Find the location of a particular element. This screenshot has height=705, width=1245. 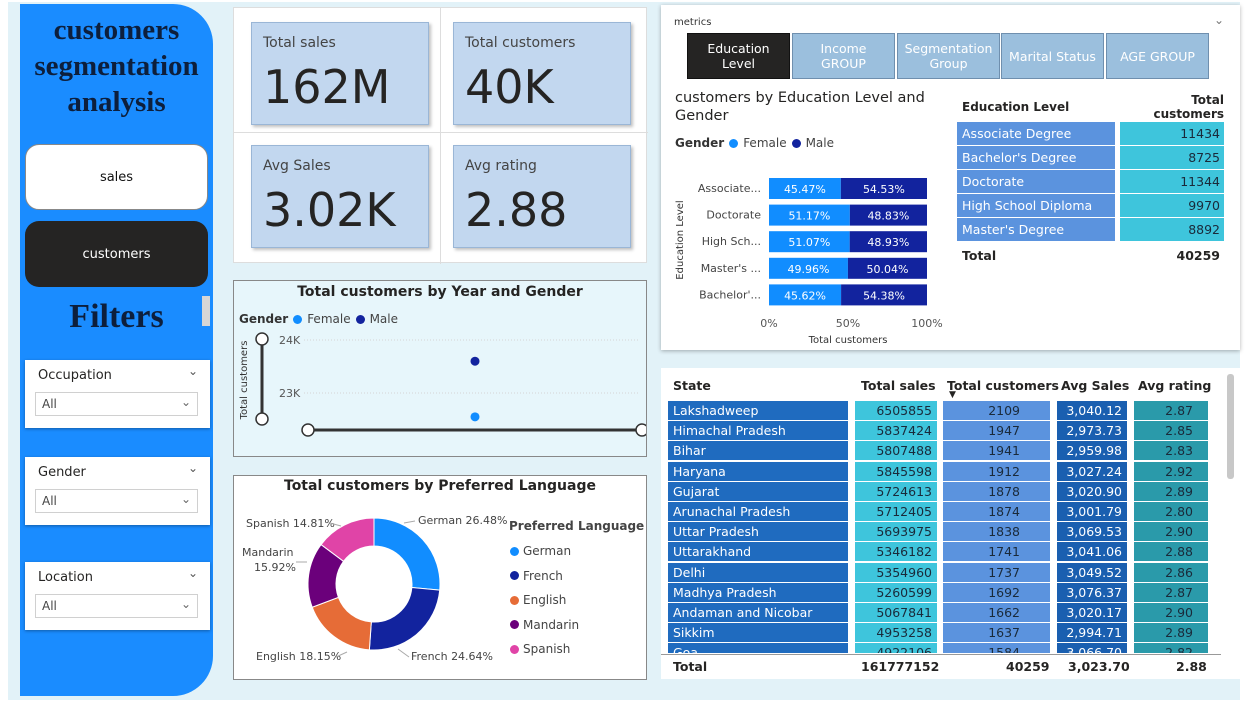

divider is located at coordinates (440, 136).